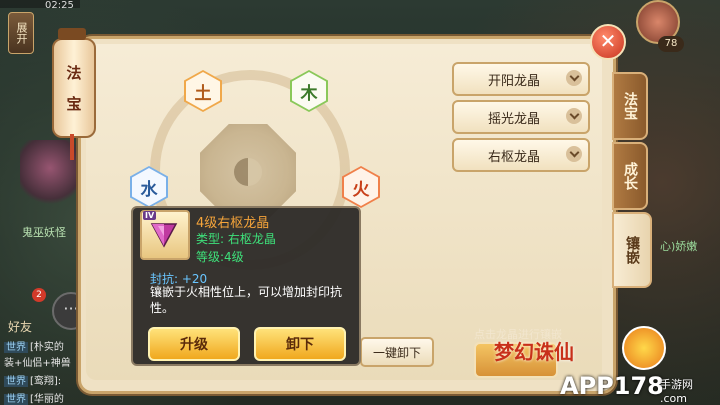 This screenshot has height=405, width=720. I want to click on lantern-char-1: 法, so click(74, 73).